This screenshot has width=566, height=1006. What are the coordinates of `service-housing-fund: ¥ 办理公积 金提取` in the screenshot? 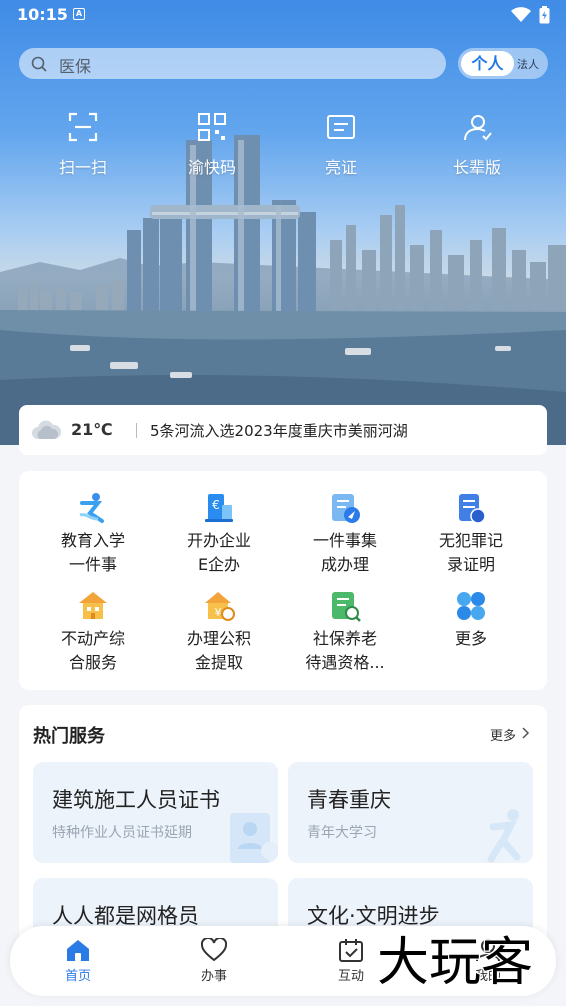 It's located at (219, 632).